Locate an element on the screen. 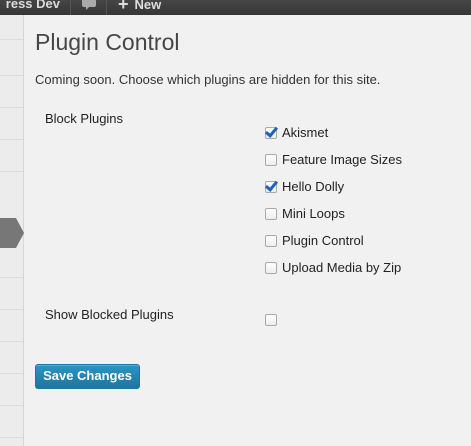 This screenshot has width=471, height=446. show-blocked-plugins-checkbox is located at coordinates (271, 320).